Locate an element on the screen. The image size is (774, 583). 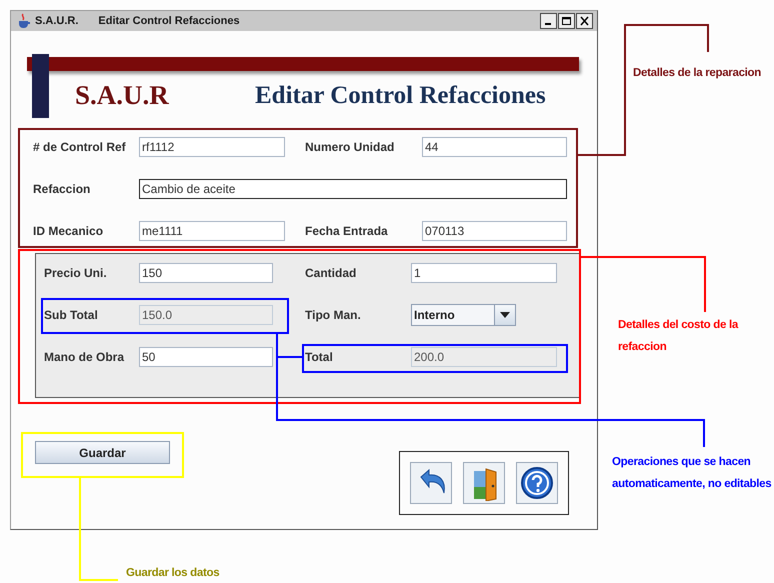
field-label: Mano de Obra is located at coordinates (85, 357).